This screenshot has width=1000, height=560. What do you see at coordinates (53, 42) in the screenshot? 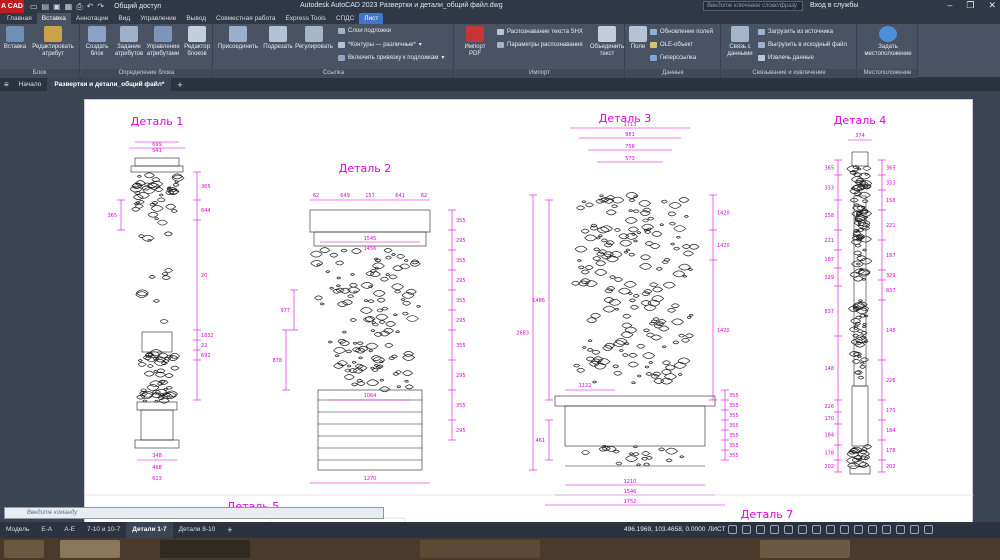
I see `edit-attribute-button: Редактировать атрибут` at bounding box center [53, 42].